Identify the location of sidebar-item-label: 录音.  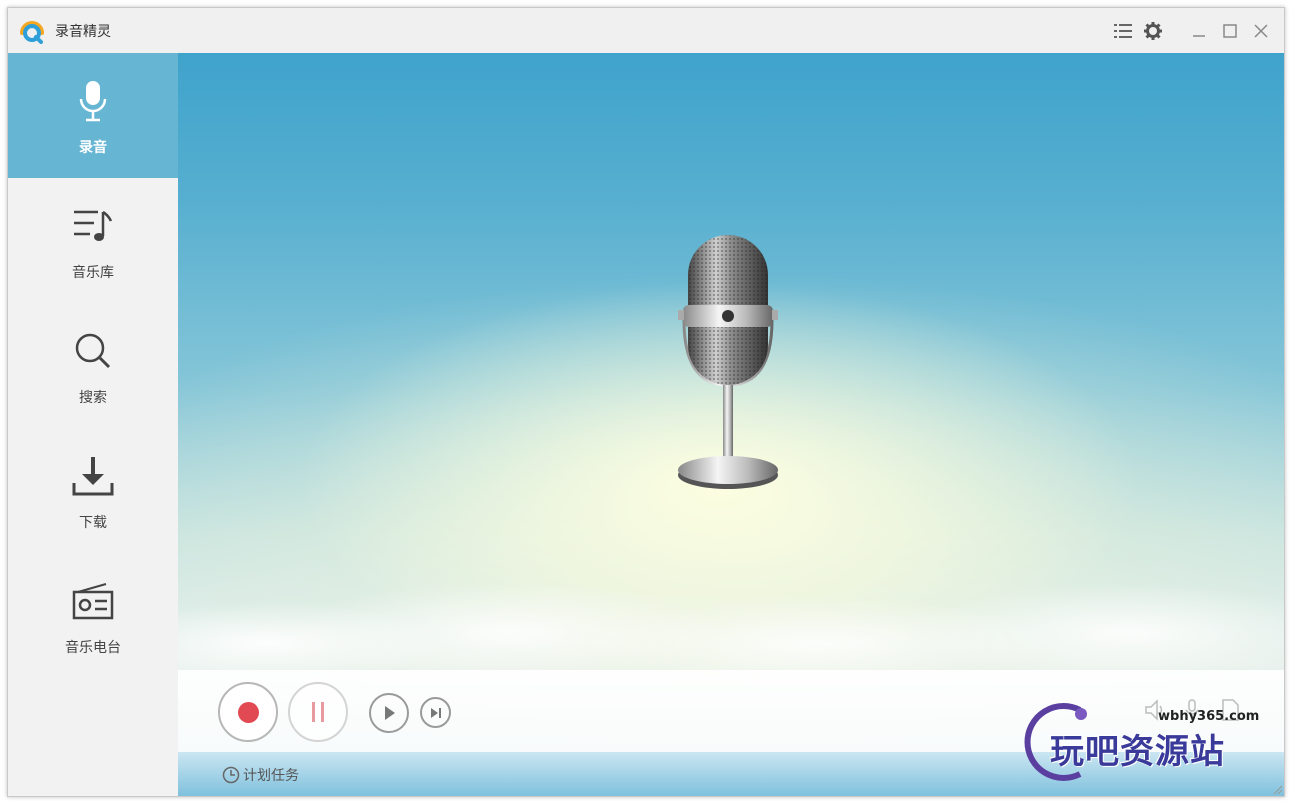
(93, 148).